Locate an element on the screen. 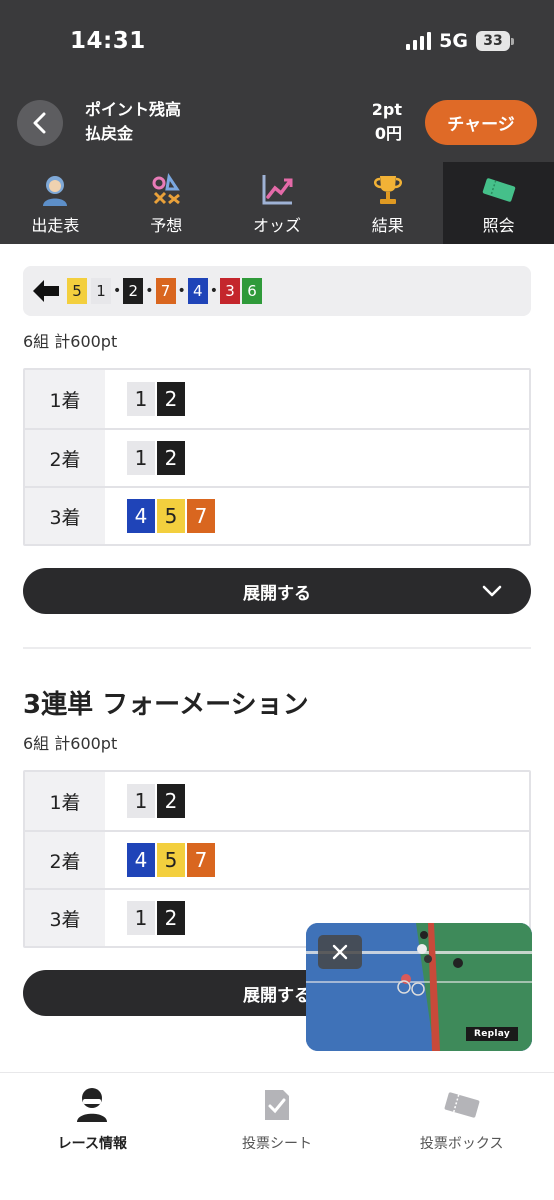 The height and width of the screenshot is (1200, 554). pick-chip: 5 is located at coordinates (77, 291).